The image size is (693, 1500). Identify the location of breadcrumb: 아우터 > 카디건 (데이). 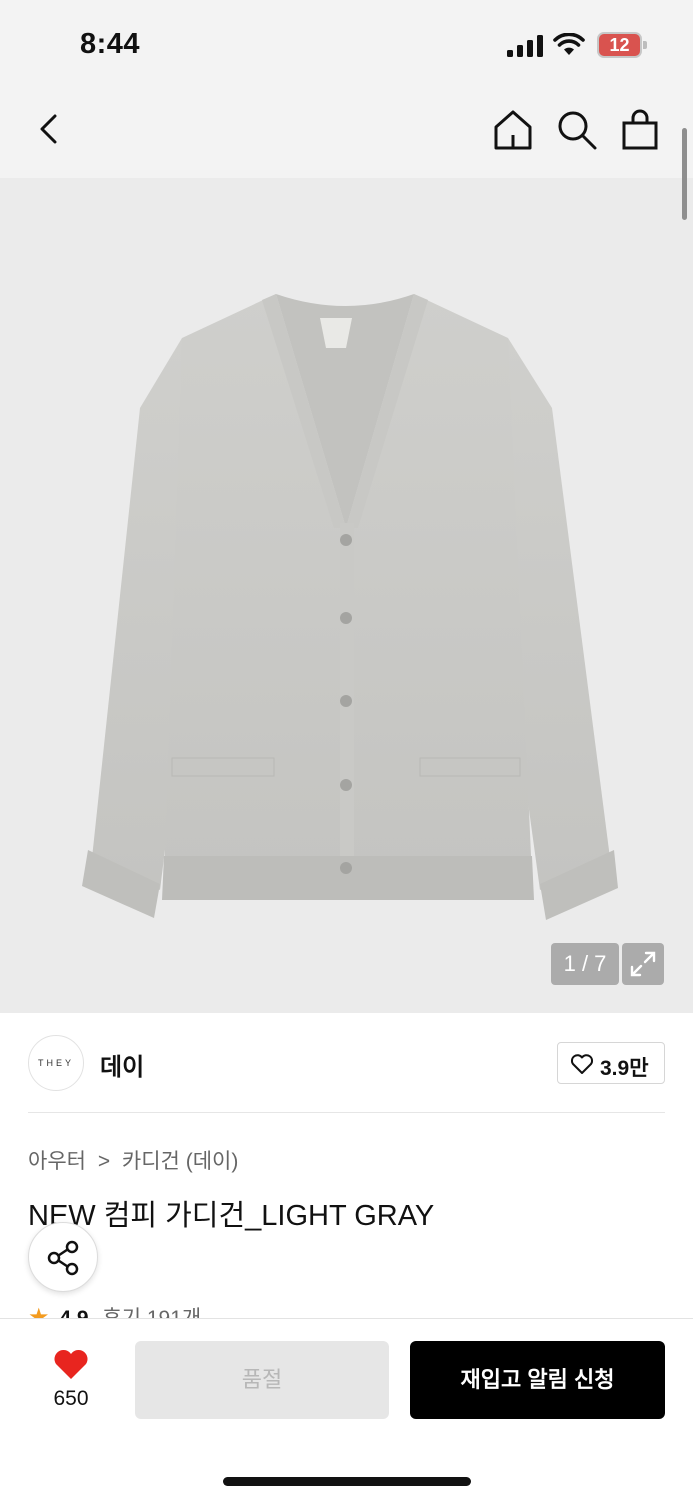
(133, 1160).